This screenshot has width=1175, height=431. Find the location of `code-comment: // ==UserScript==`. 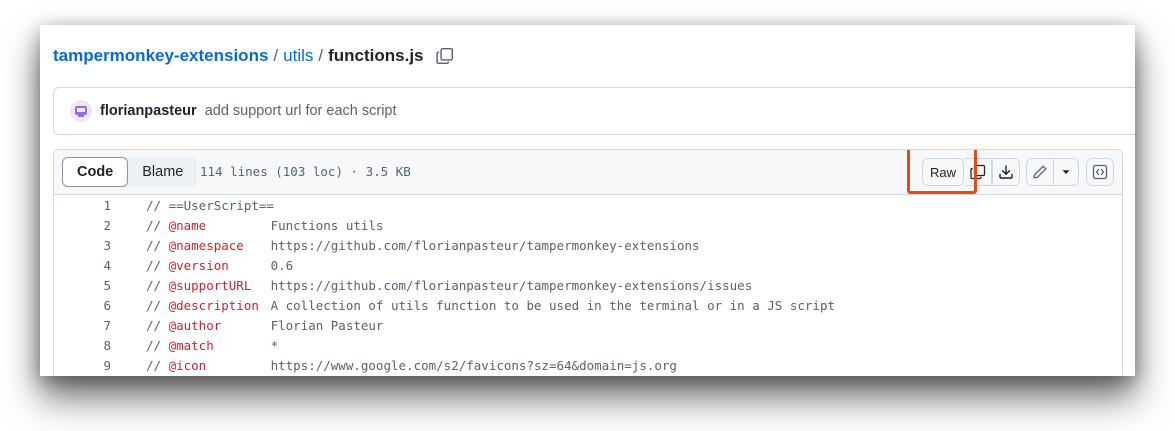

code-comment: // ==UserScript== is located at coordinates (210, 205).